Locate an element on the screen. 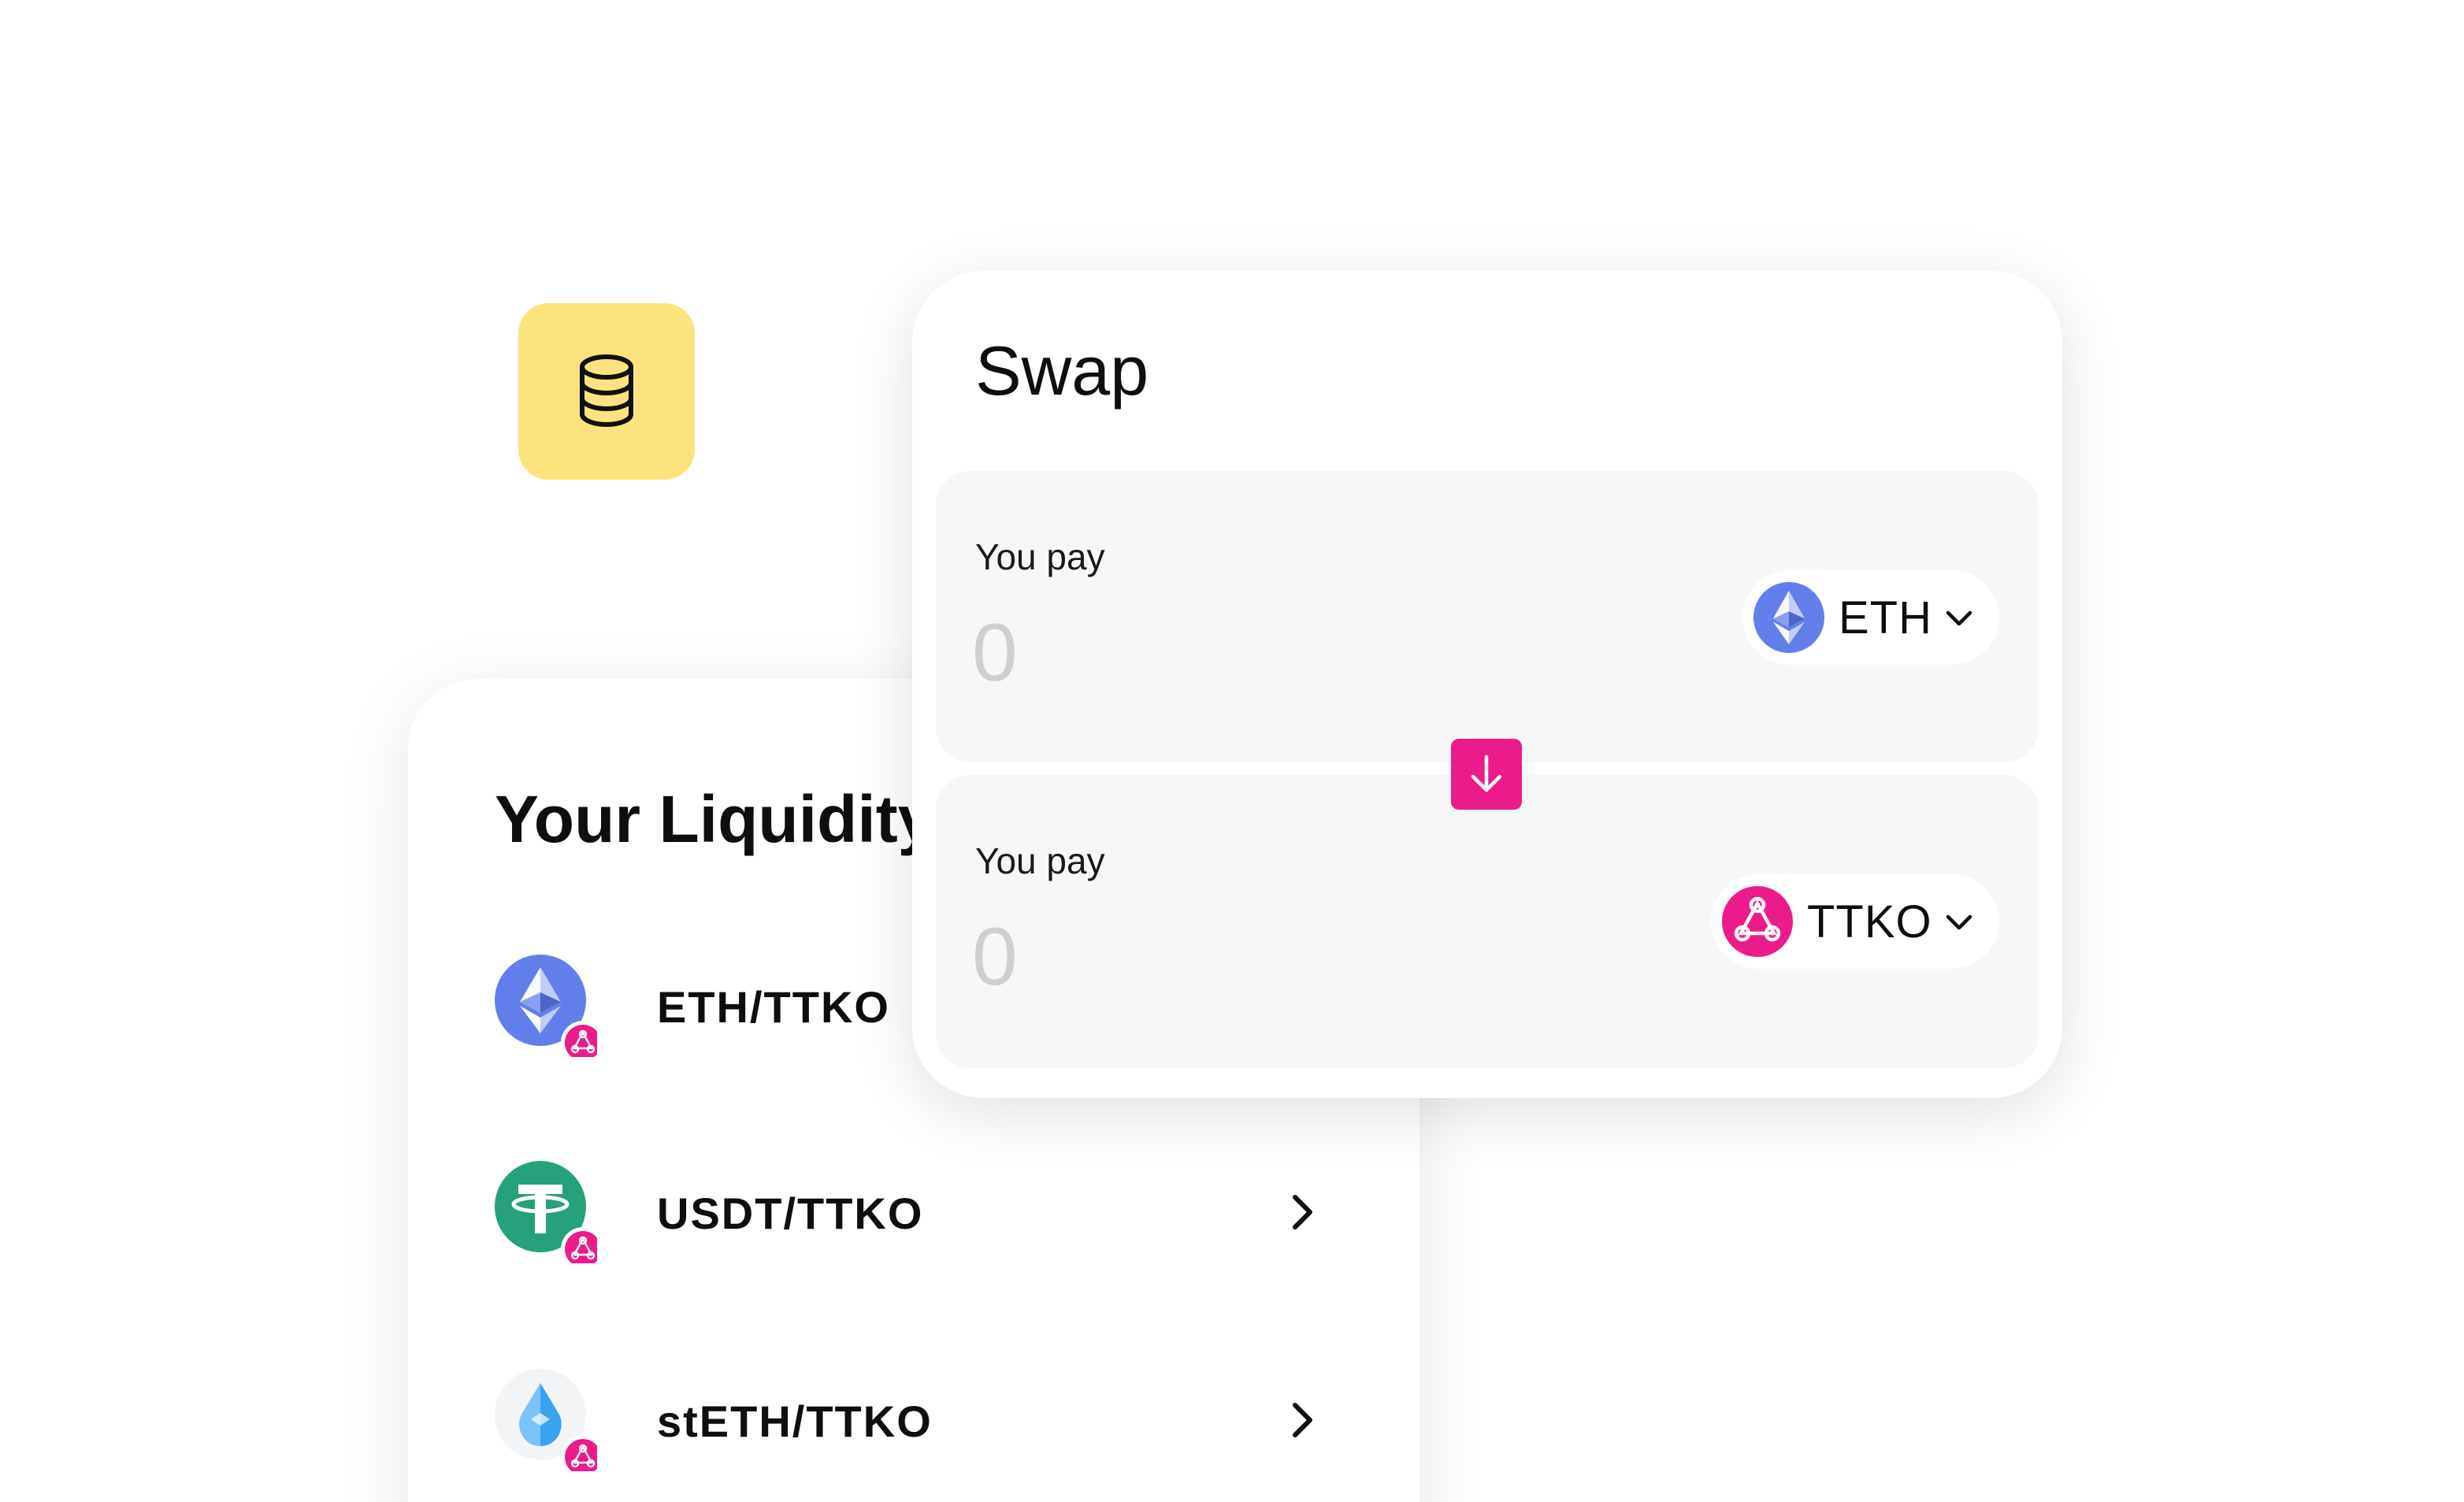 This screenshot has height=1502, width=2464. switch-direction-button is located at coordinates (1486, 774).